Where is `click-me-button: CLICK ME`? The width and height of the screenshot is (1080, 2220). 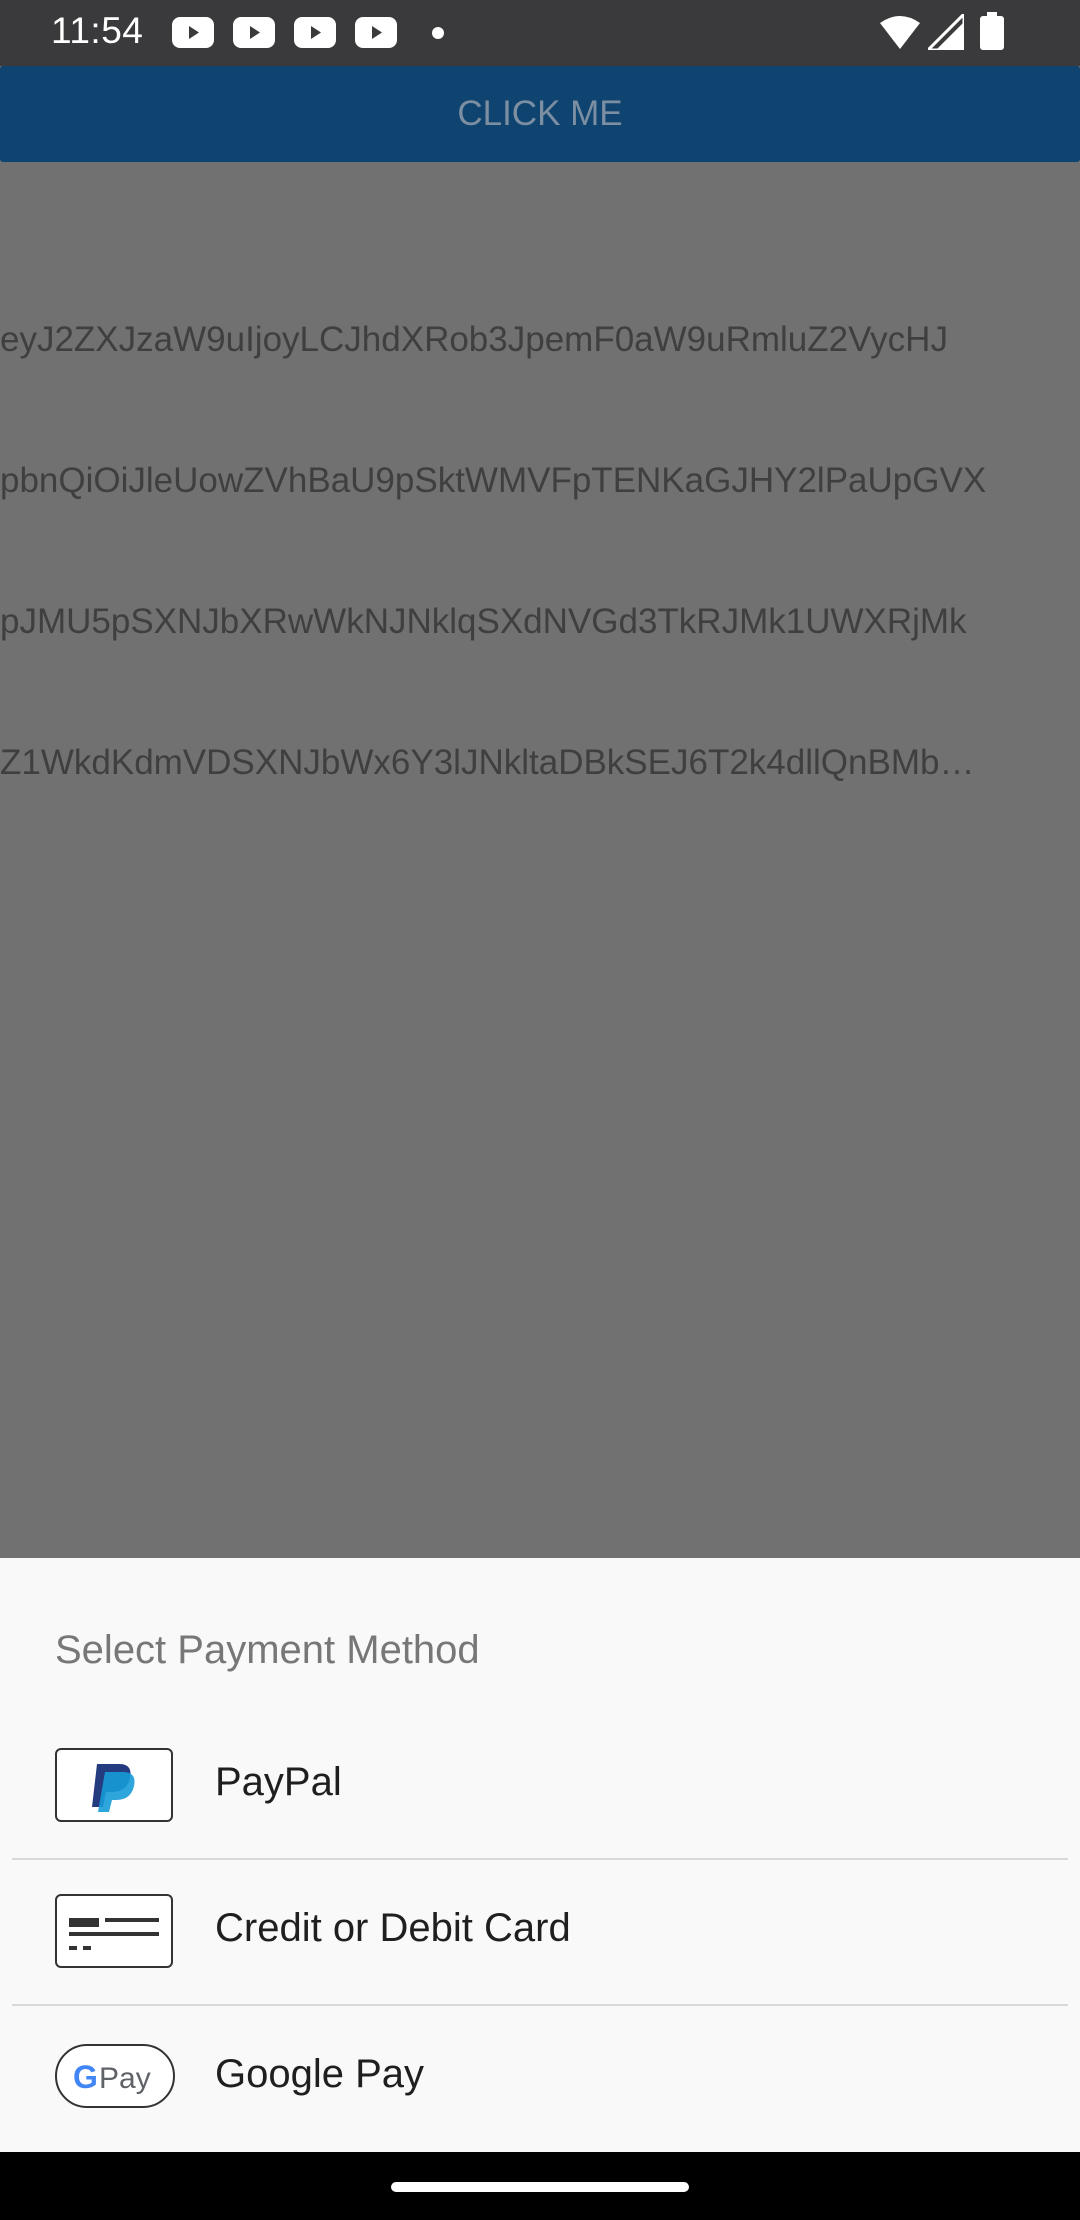
click-me-button: CLICK ME is located at coordinates (540, 114).